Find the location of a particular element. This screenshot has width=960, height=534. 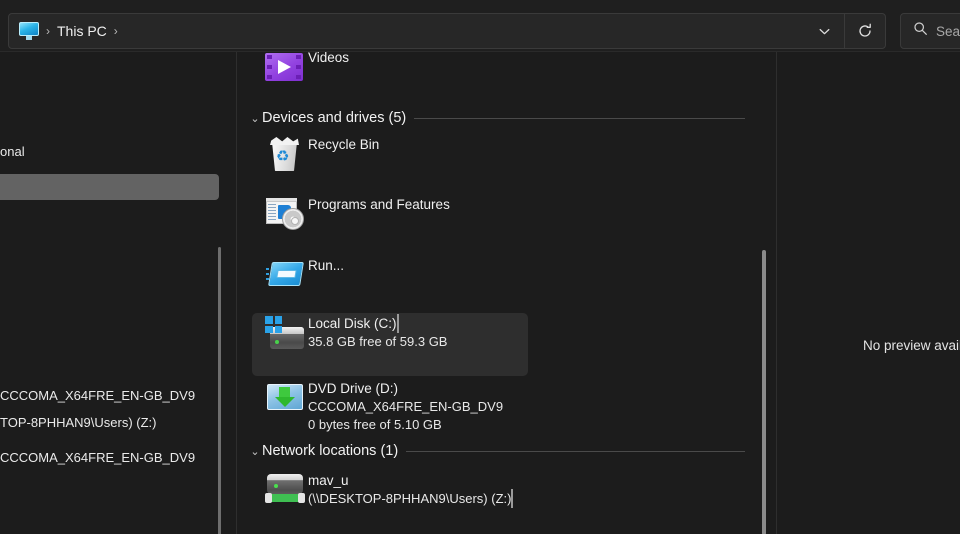

list-item: Programs and Features is located at coordinates (389, 214).